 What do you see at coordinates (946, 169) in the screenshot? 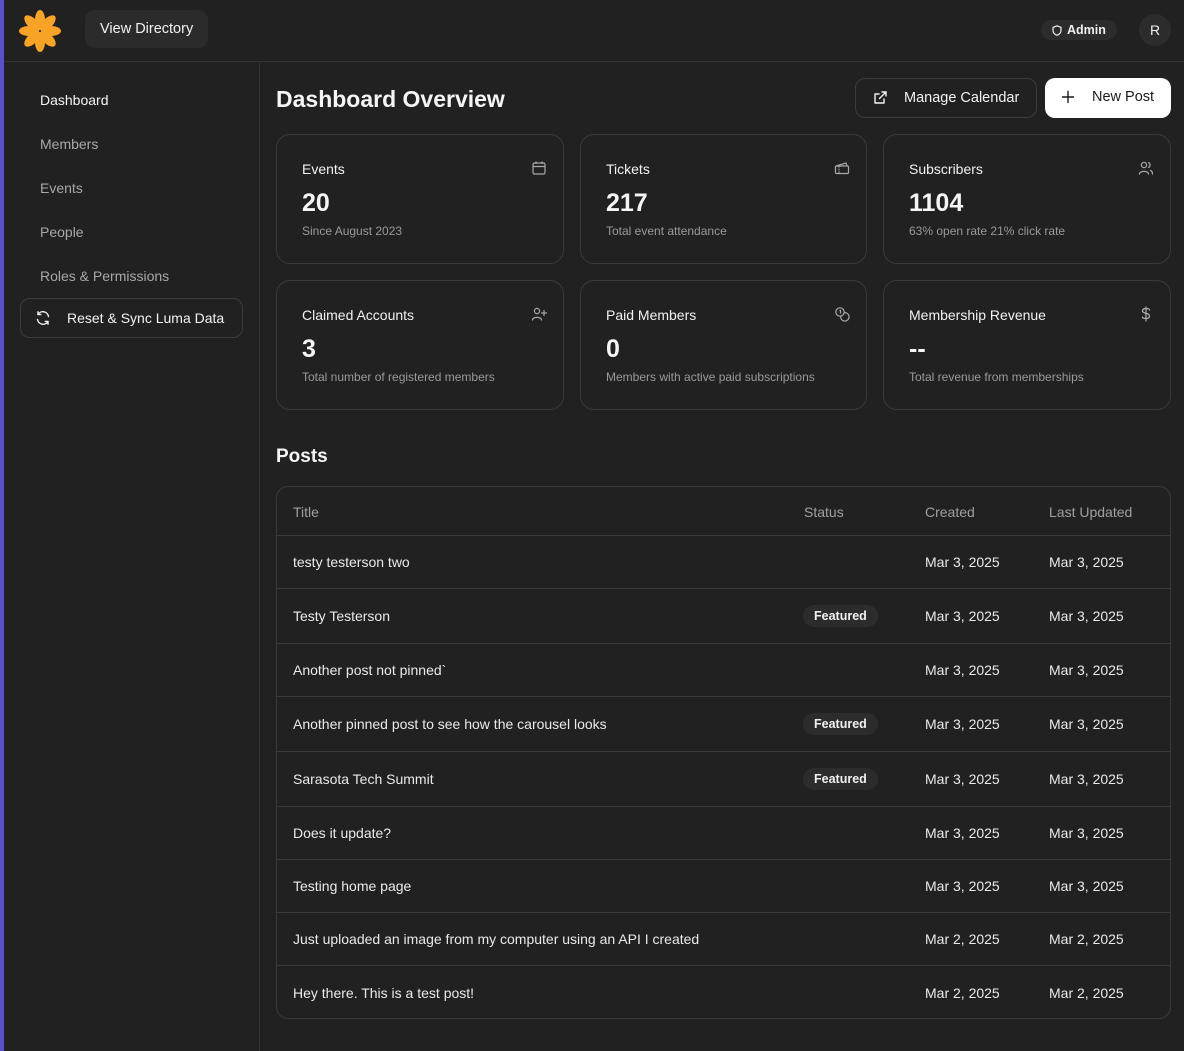
I see `card-title: Subscribers` at bounding box center [946, 169].